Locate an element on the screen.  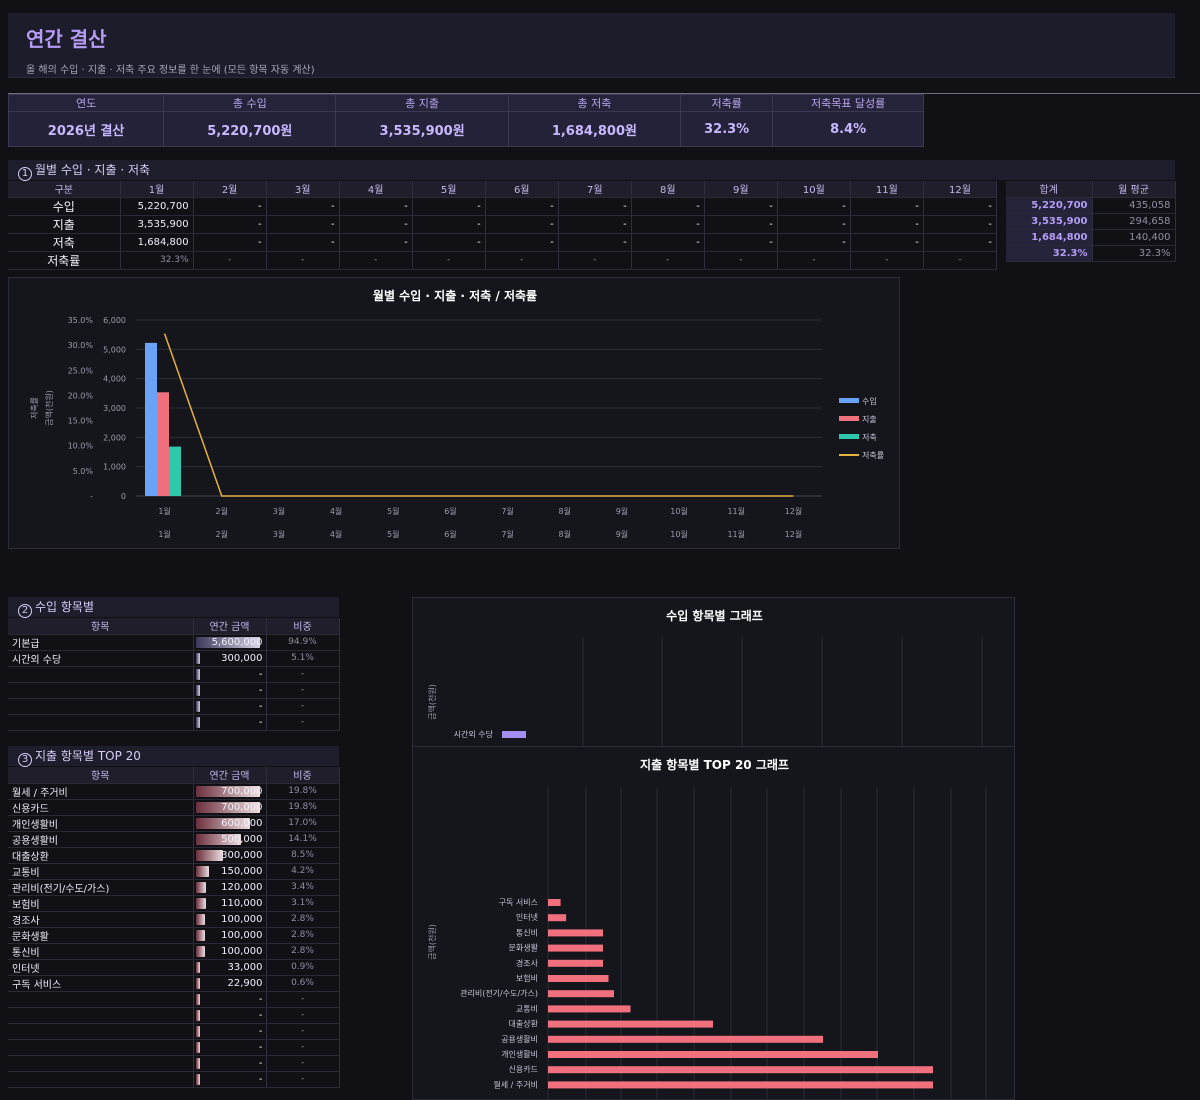
bar-저축 is located at coordinates (175, 471).